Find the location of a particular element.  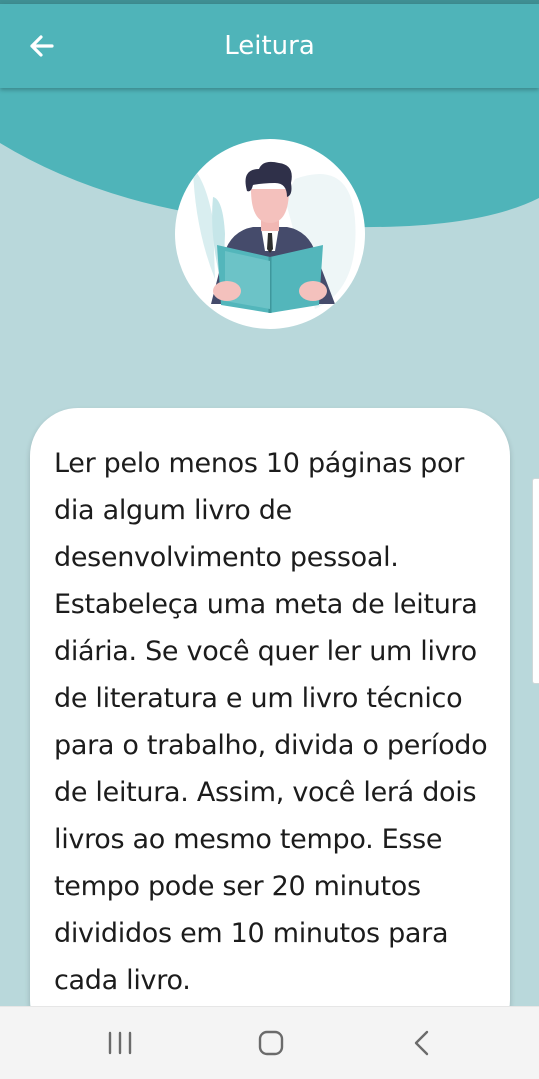

recent-apps-button is located at coordinates (120, 1043).